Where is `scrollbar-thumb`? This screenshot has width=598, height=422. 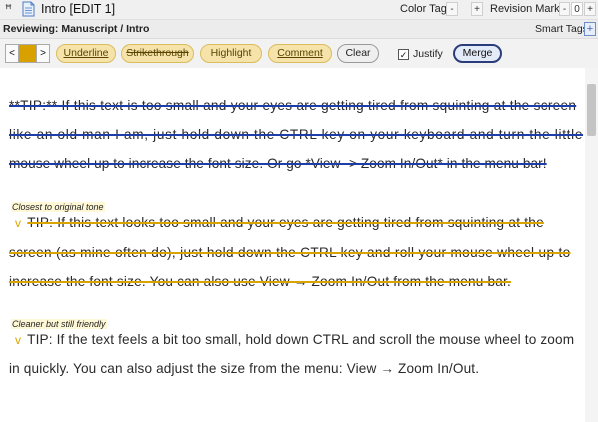
scrollbar-thumb is located at coordinates (591, 110).